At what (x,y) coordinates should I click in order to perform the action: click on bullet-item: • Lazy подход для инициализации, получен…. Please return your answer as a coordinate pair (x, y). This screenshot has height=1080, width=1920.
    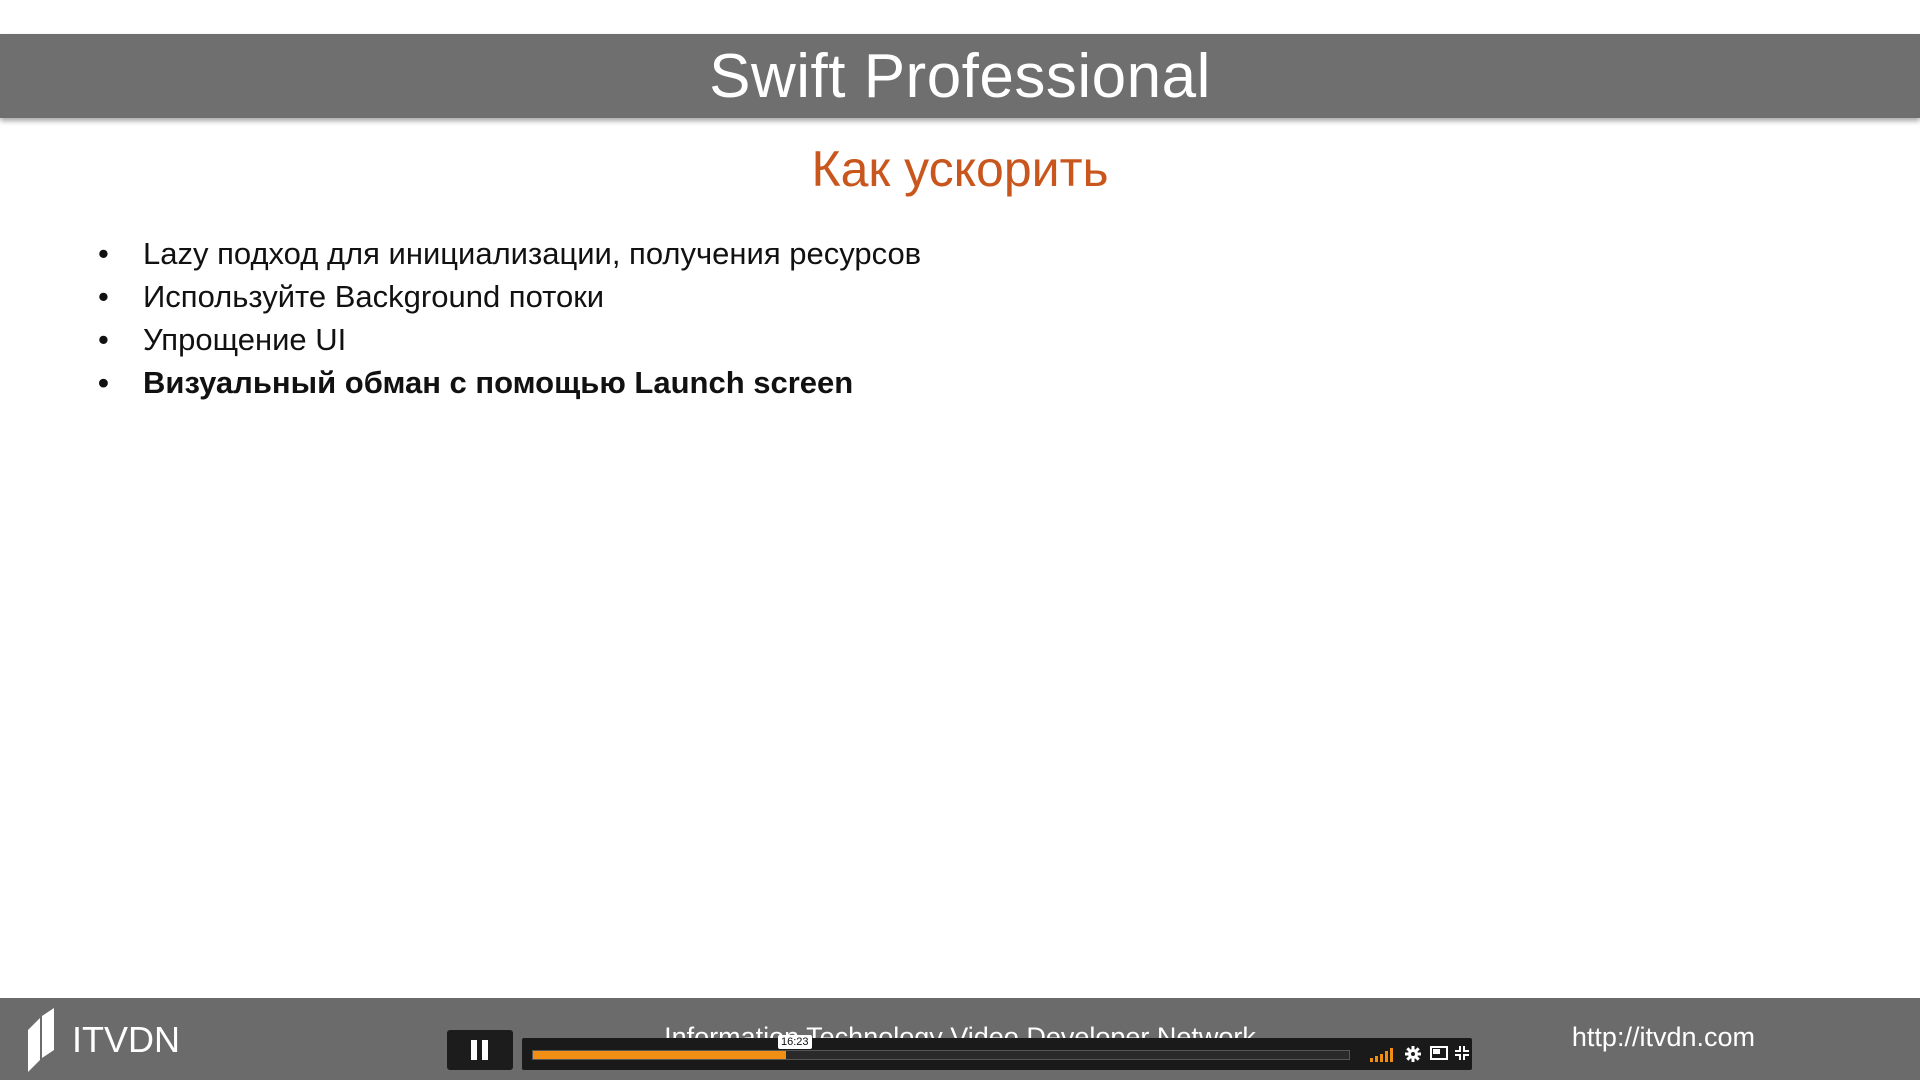
    Looking at the image, I should click on (508, 253).